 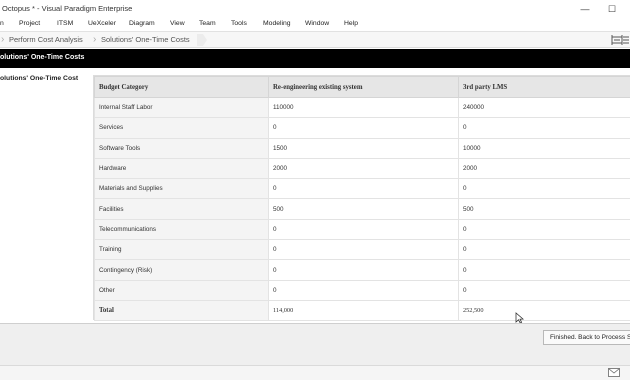 What do you see at coordinates (145, 40) in the screenshot?
I see `breadcrumb-item-solutions-one-time-costs: Solutions' One-Time Costs` at bounding box center [145, 40].